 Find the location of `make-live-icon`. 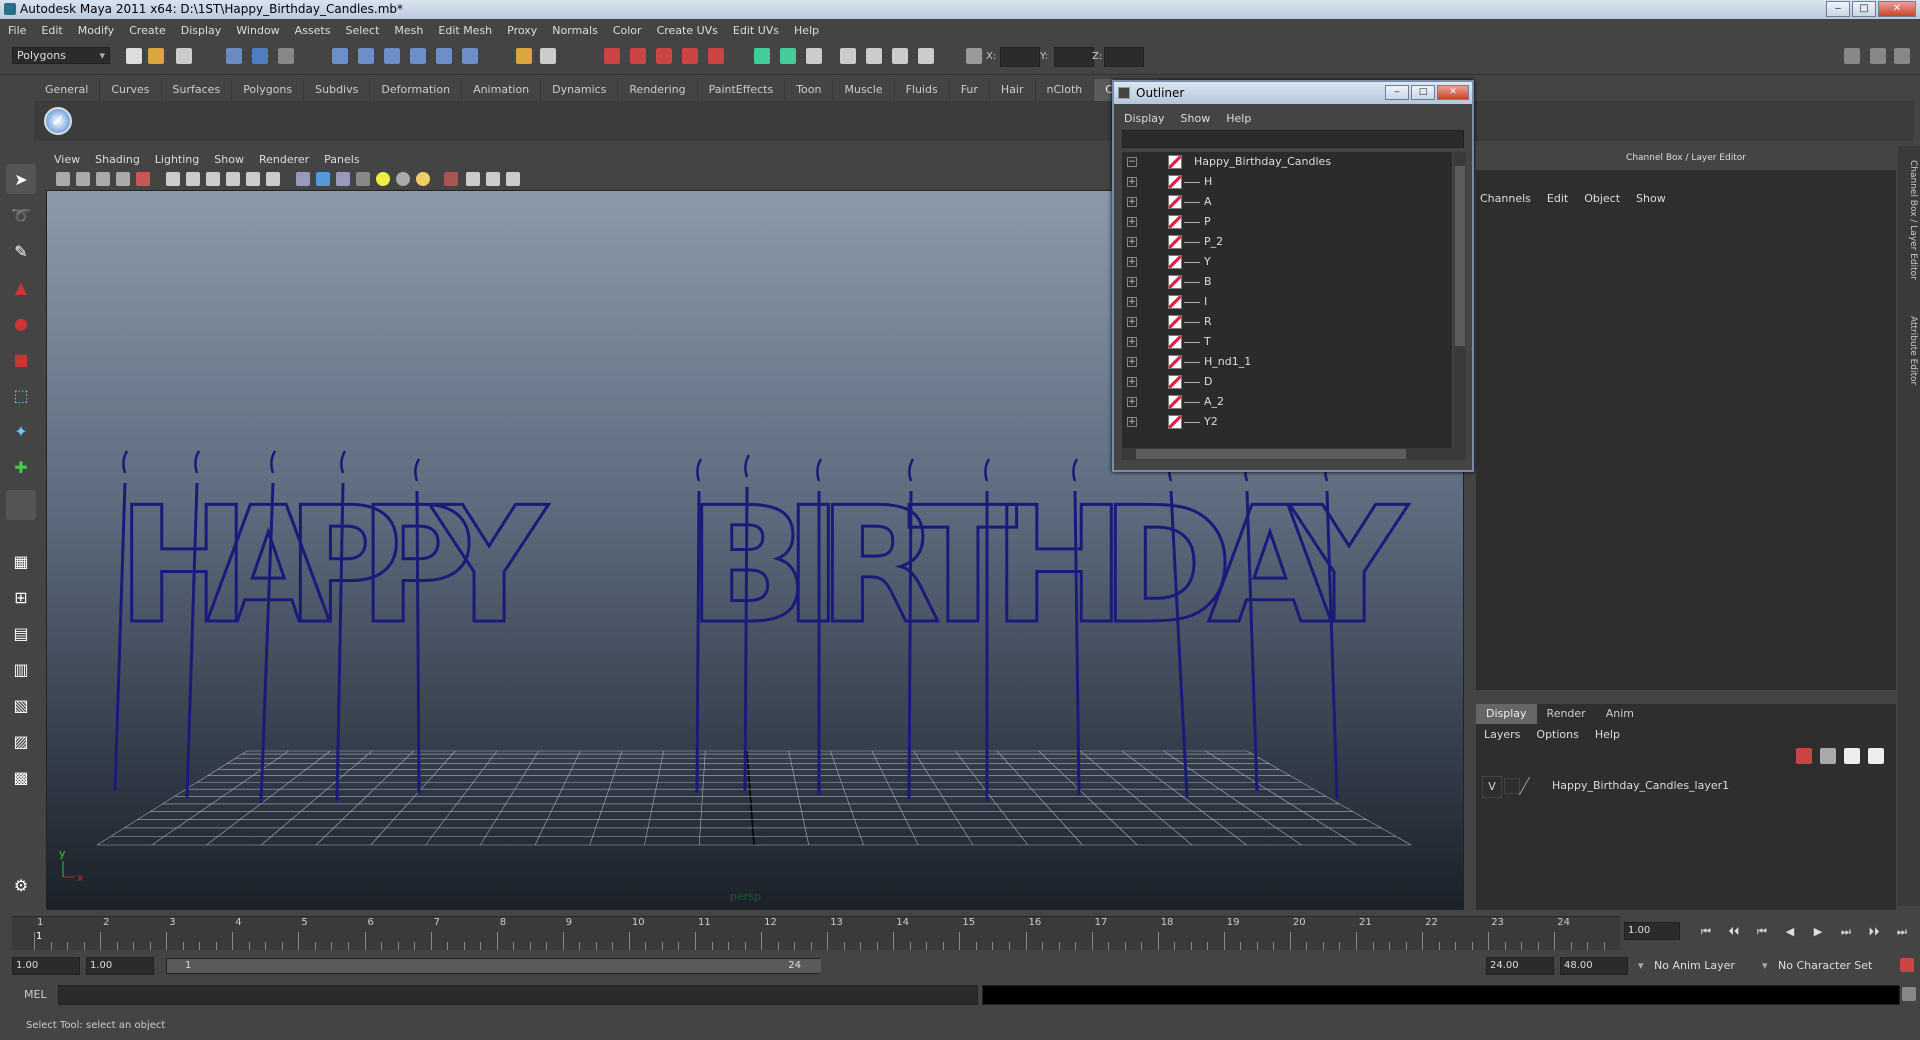

make-live-icon is located at coordinates (444, 56).